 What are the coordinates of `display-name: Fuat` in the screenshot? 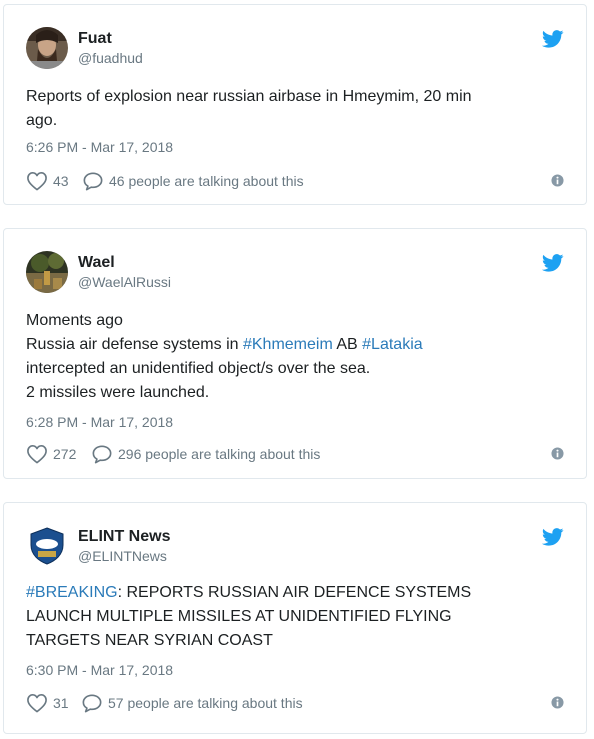 It's located at (110, 39).